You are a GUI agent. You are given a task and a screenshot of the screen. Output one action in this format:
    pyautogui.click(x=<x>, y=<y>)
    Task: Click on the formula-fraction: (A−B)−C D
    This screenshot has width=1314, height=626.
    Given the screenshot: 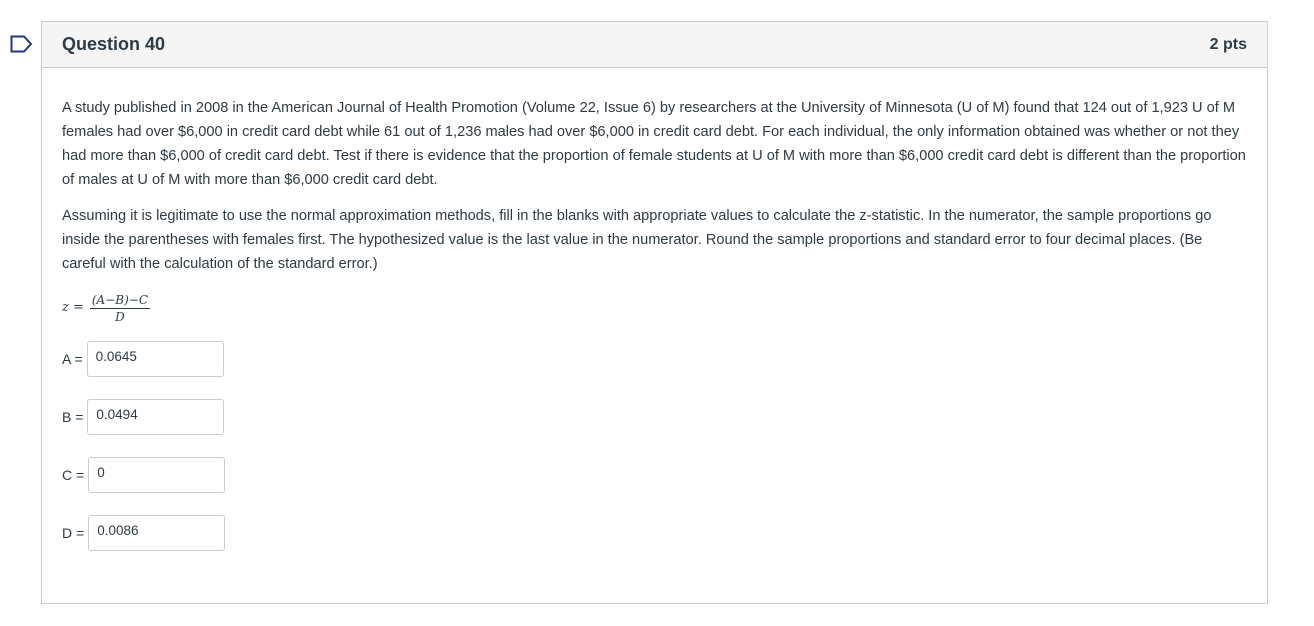 What is the action you would take?
    pyautogui.click(x=120, y=308)
    